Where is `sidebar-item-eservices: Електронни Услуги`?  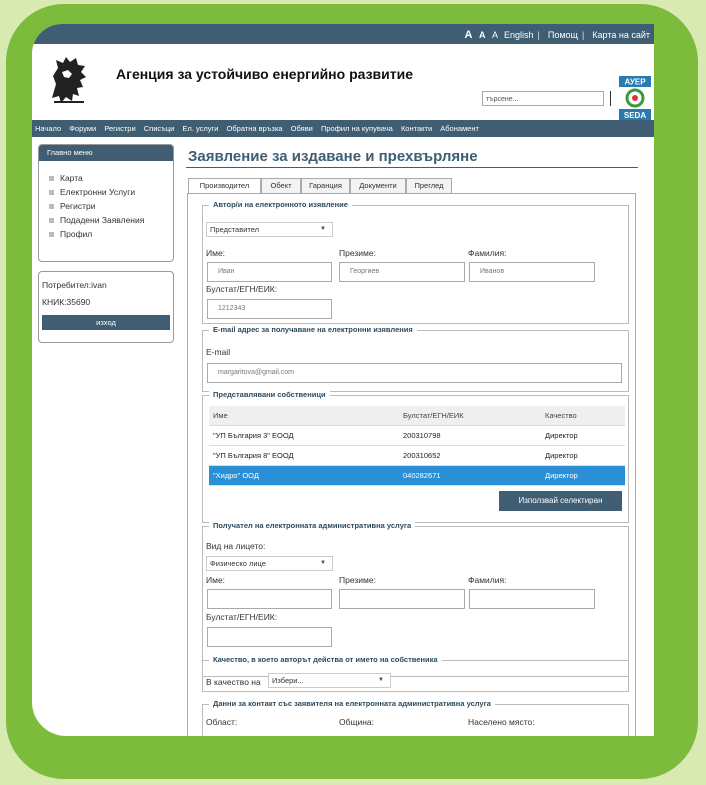
sidebar-item-eservices: Електронни Услуги is located at coordinates (106, 192).